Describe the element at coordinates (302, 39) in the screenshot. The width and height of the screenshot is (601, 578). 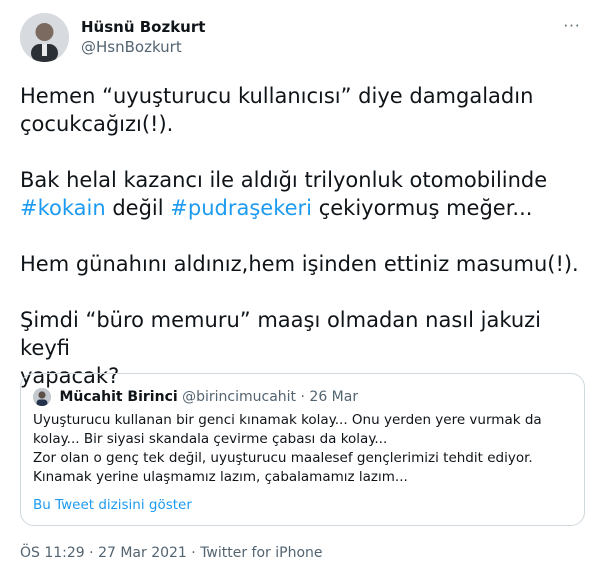
I see `tweet-header: Hüsnü Bozkurt @HsnBozkurt ···` at that location.